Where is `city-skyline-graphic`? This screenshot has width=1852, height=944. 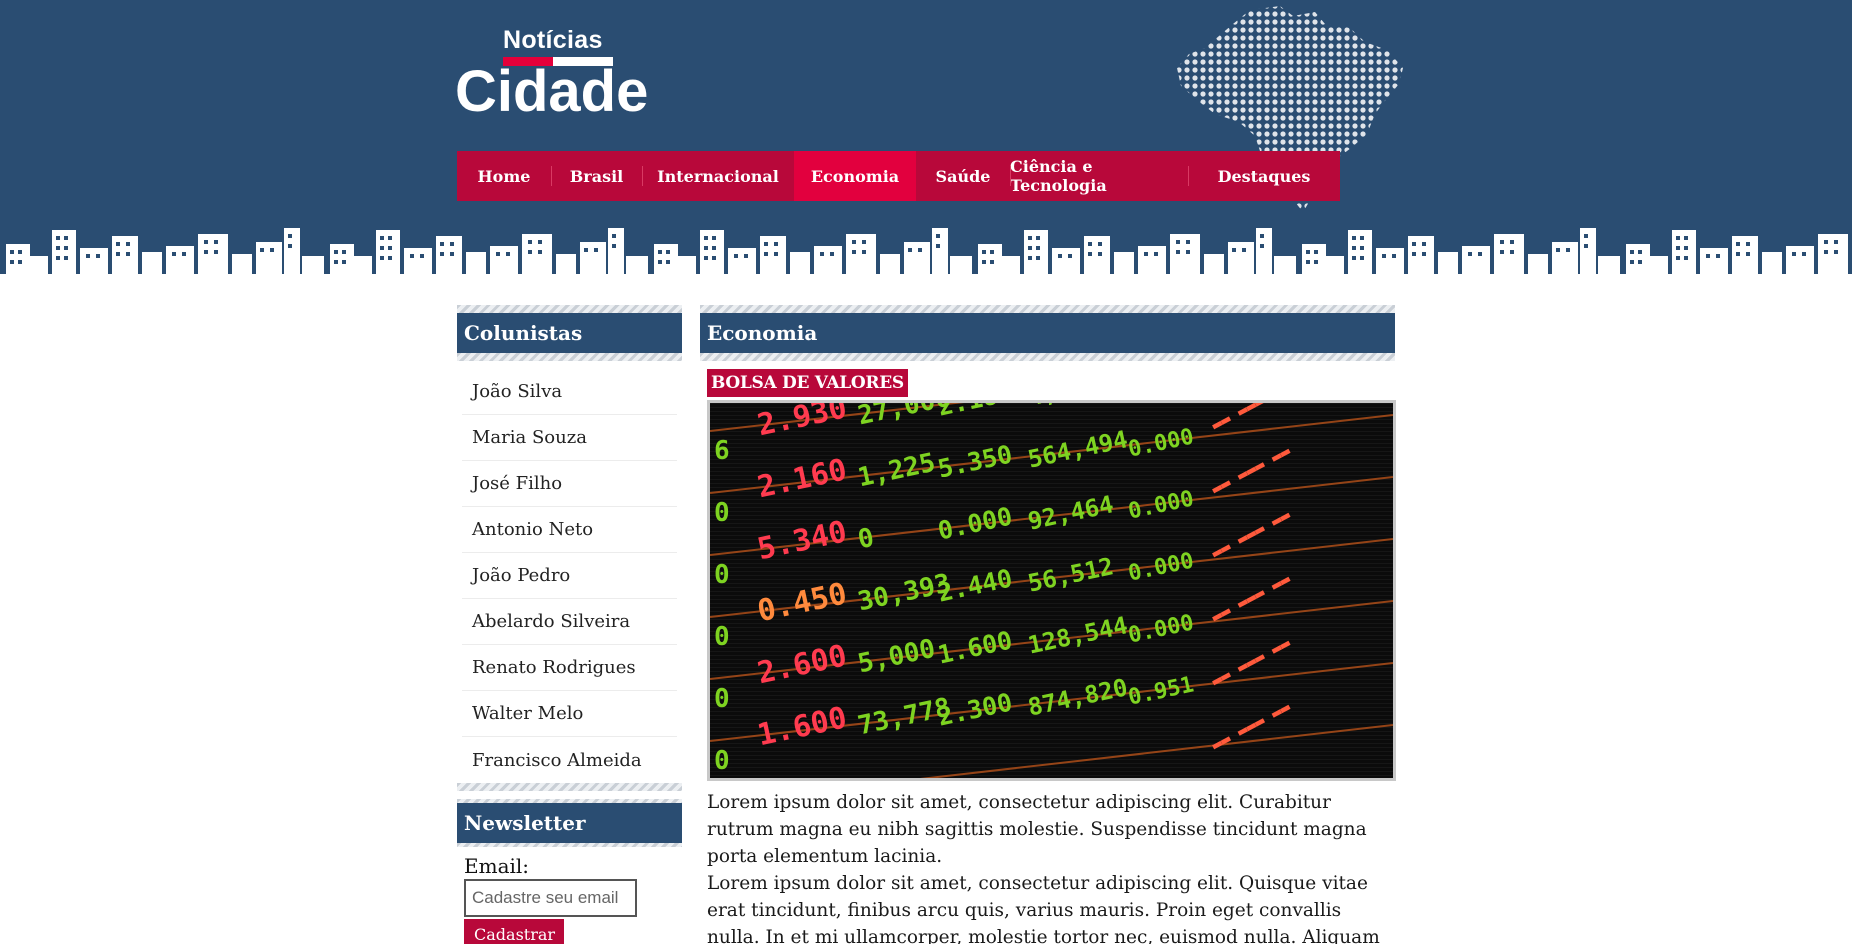
city-skyline-graphic is located at coordinates (926, 256).